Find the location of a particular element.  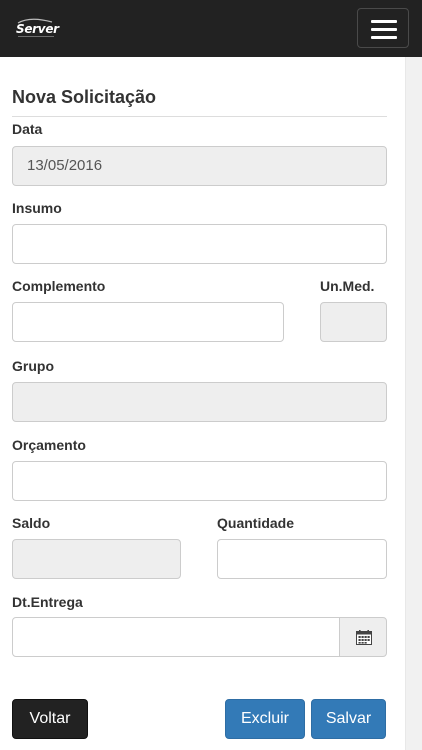

brand-logo: Server is located at coordinates (35, 29).